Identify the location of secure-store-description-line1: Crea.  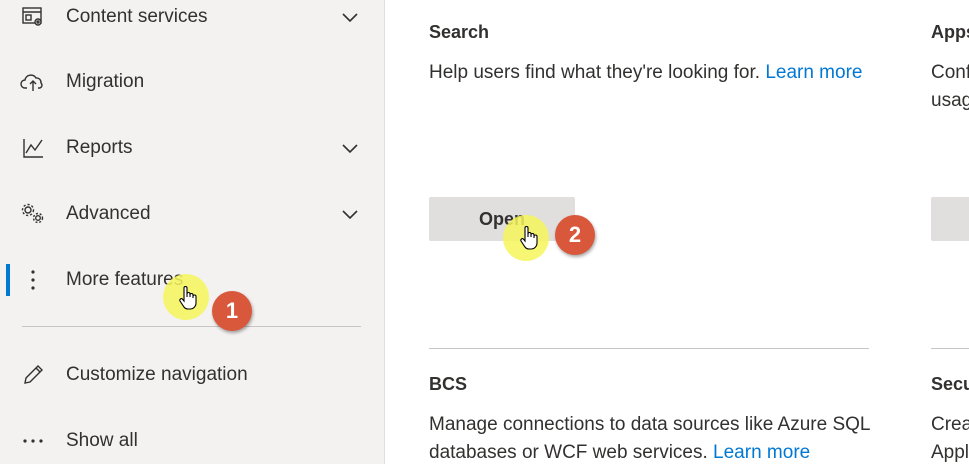
(950, 424).